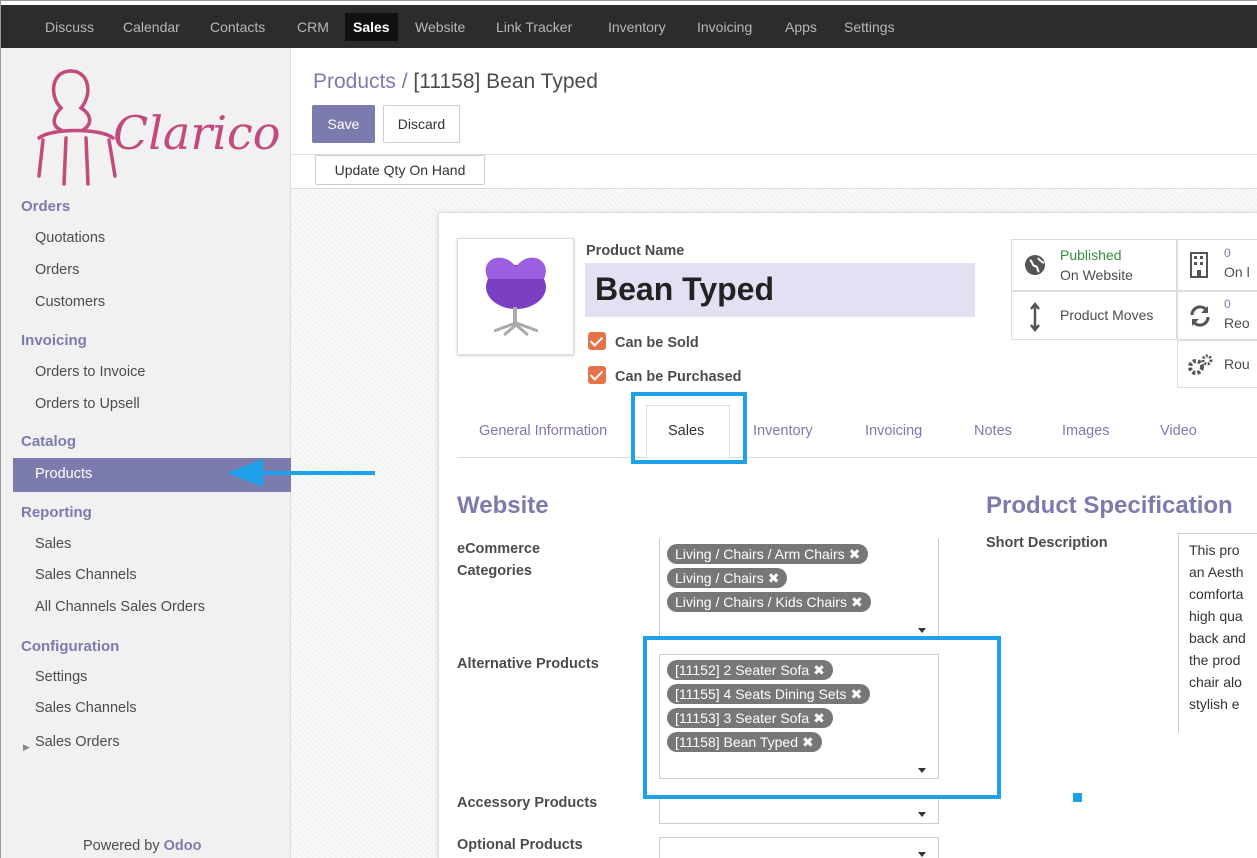 This screenshot has width=1257, height=858. Describe the element at coordinates (1227, 253) in the screenshot. I see `on-hand-count: 0` at that location.